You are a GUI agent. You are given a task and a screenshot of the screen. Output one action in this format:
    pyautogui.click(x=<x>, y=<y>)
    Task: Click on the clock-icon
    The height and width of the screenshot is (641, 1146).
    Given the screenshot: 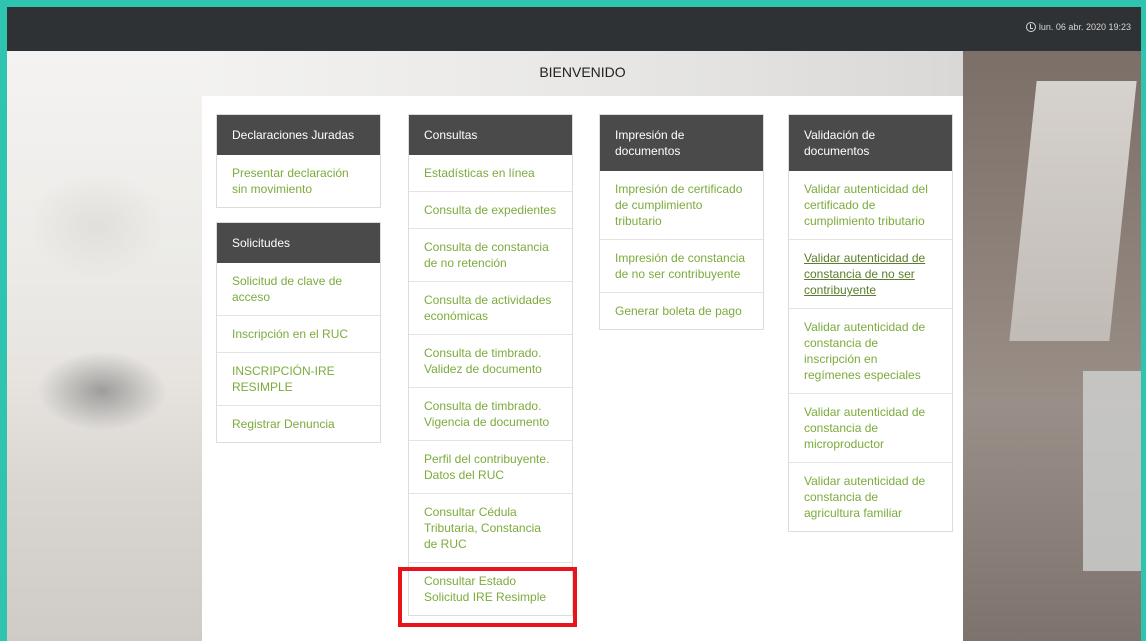 What is the action you would take?
    pyautogui.click(x=1030, y=27)
    